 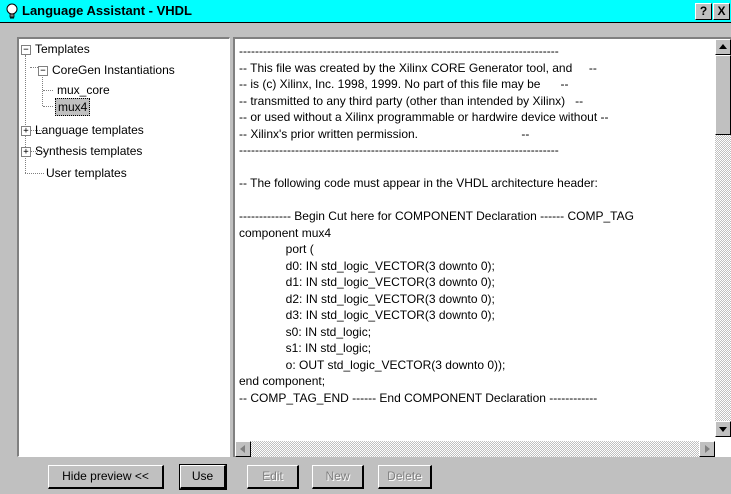 I want to click on left-arrow-icon, so click(x=242, y=449).